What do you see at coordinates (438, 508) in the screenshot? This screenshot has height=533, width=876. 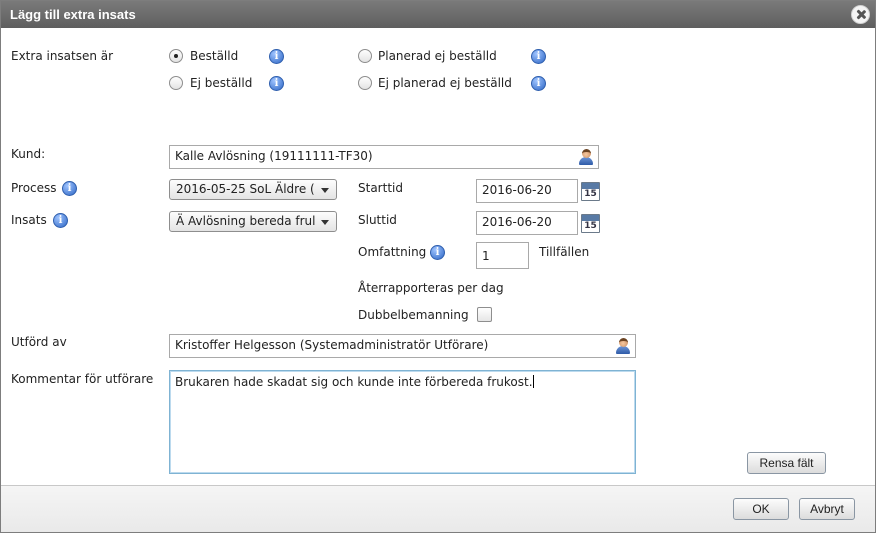 I see `dialog-footer: OK Avbryt` at bounding box center [438, 508].